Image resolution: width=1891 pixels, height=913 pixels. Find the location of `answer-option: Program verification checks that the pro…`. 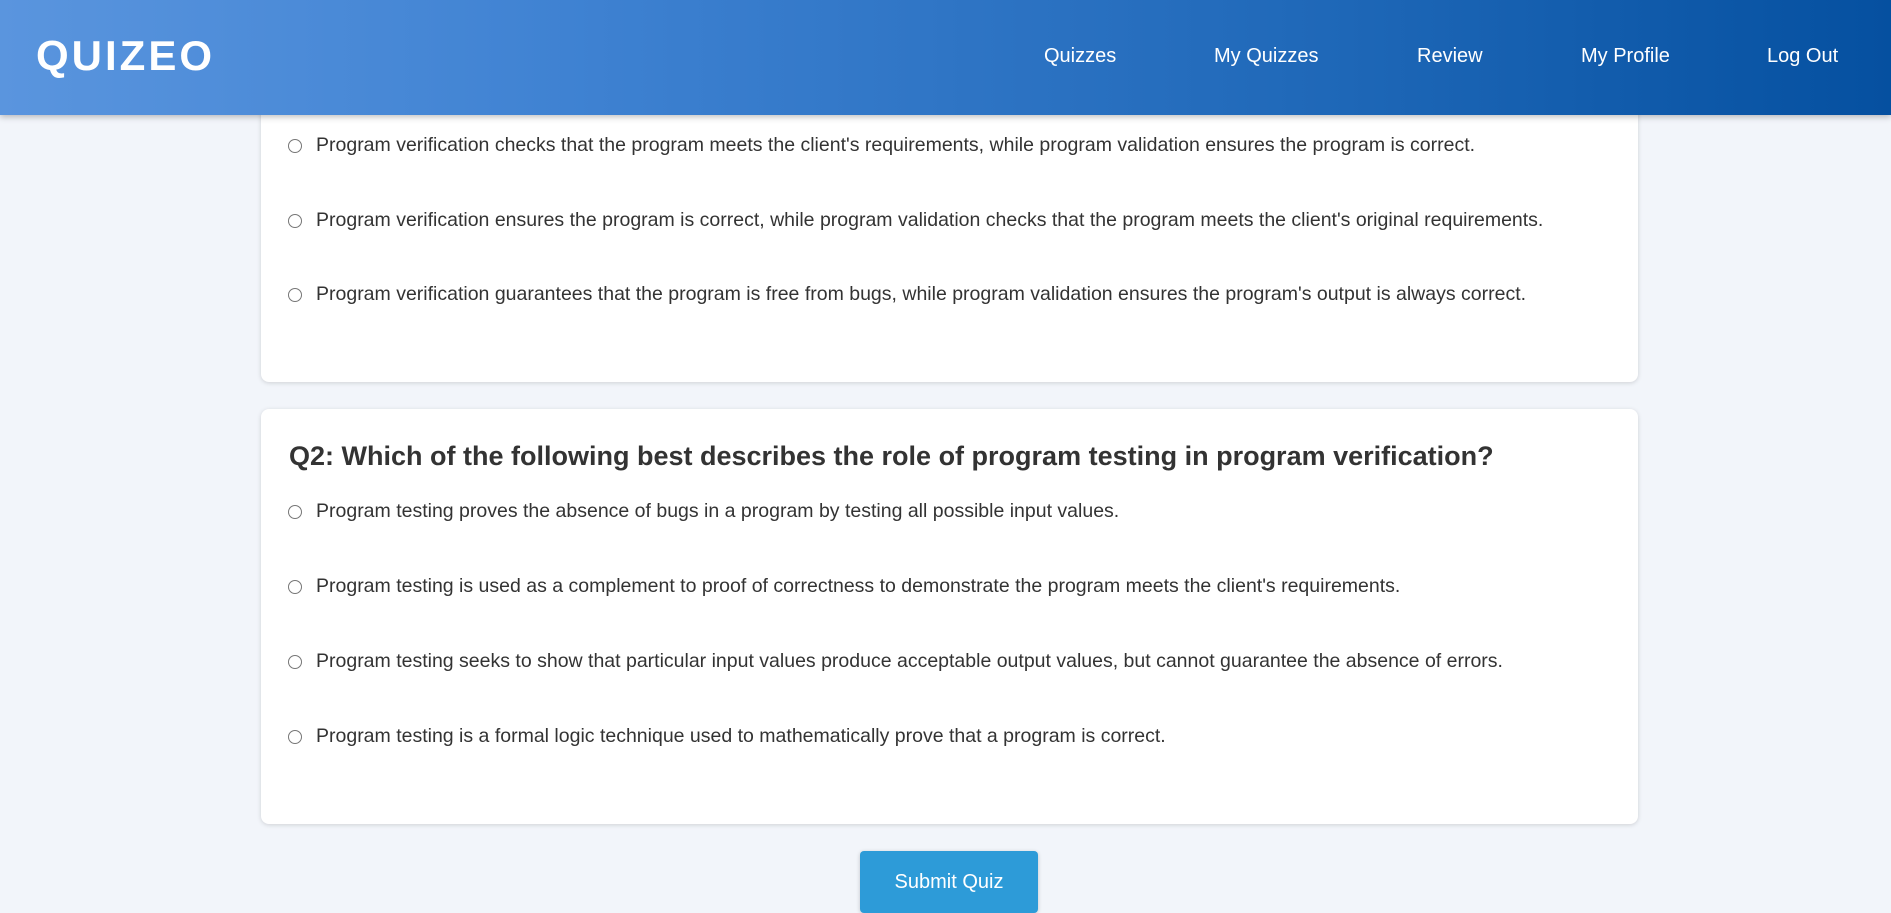

answer-option: Program verification checks that the pro… is located at coordinates (881, 145).